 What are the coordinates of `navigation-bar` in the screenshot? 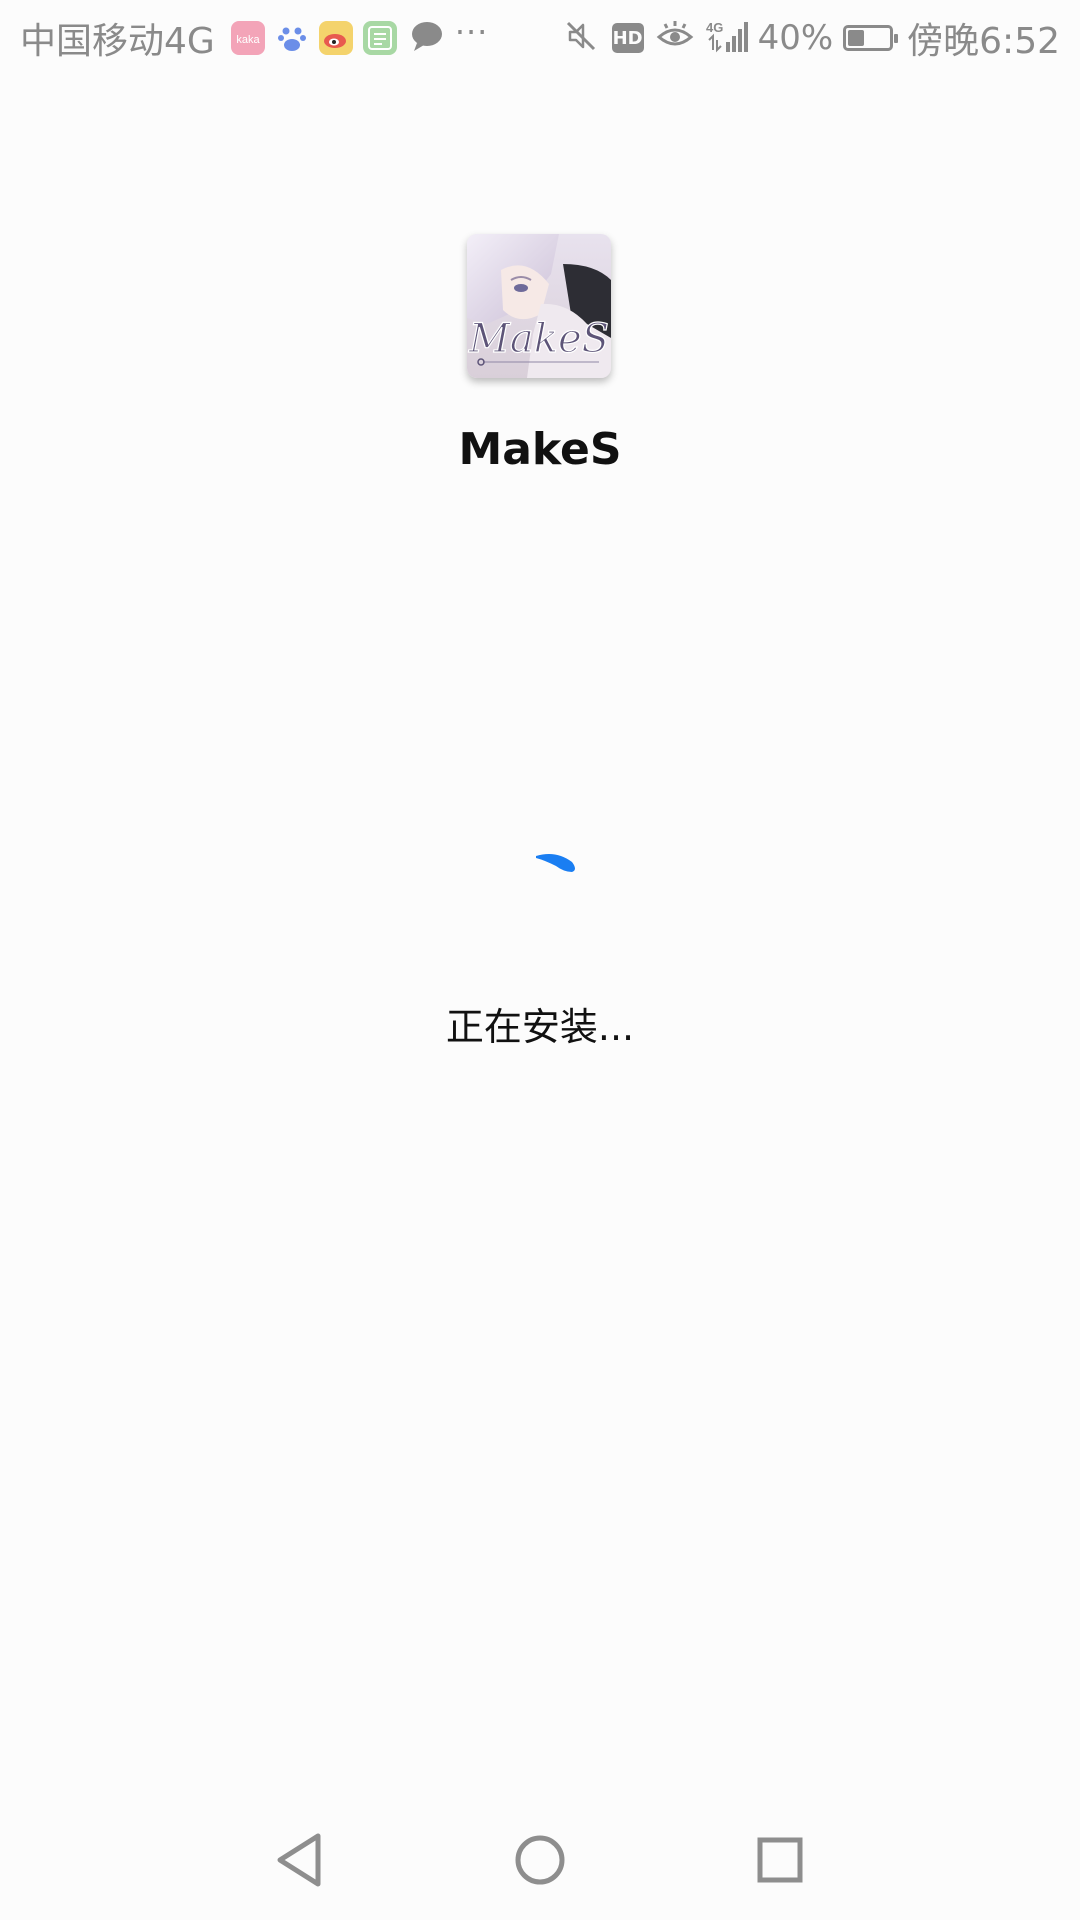 It's located at (540, 1860).